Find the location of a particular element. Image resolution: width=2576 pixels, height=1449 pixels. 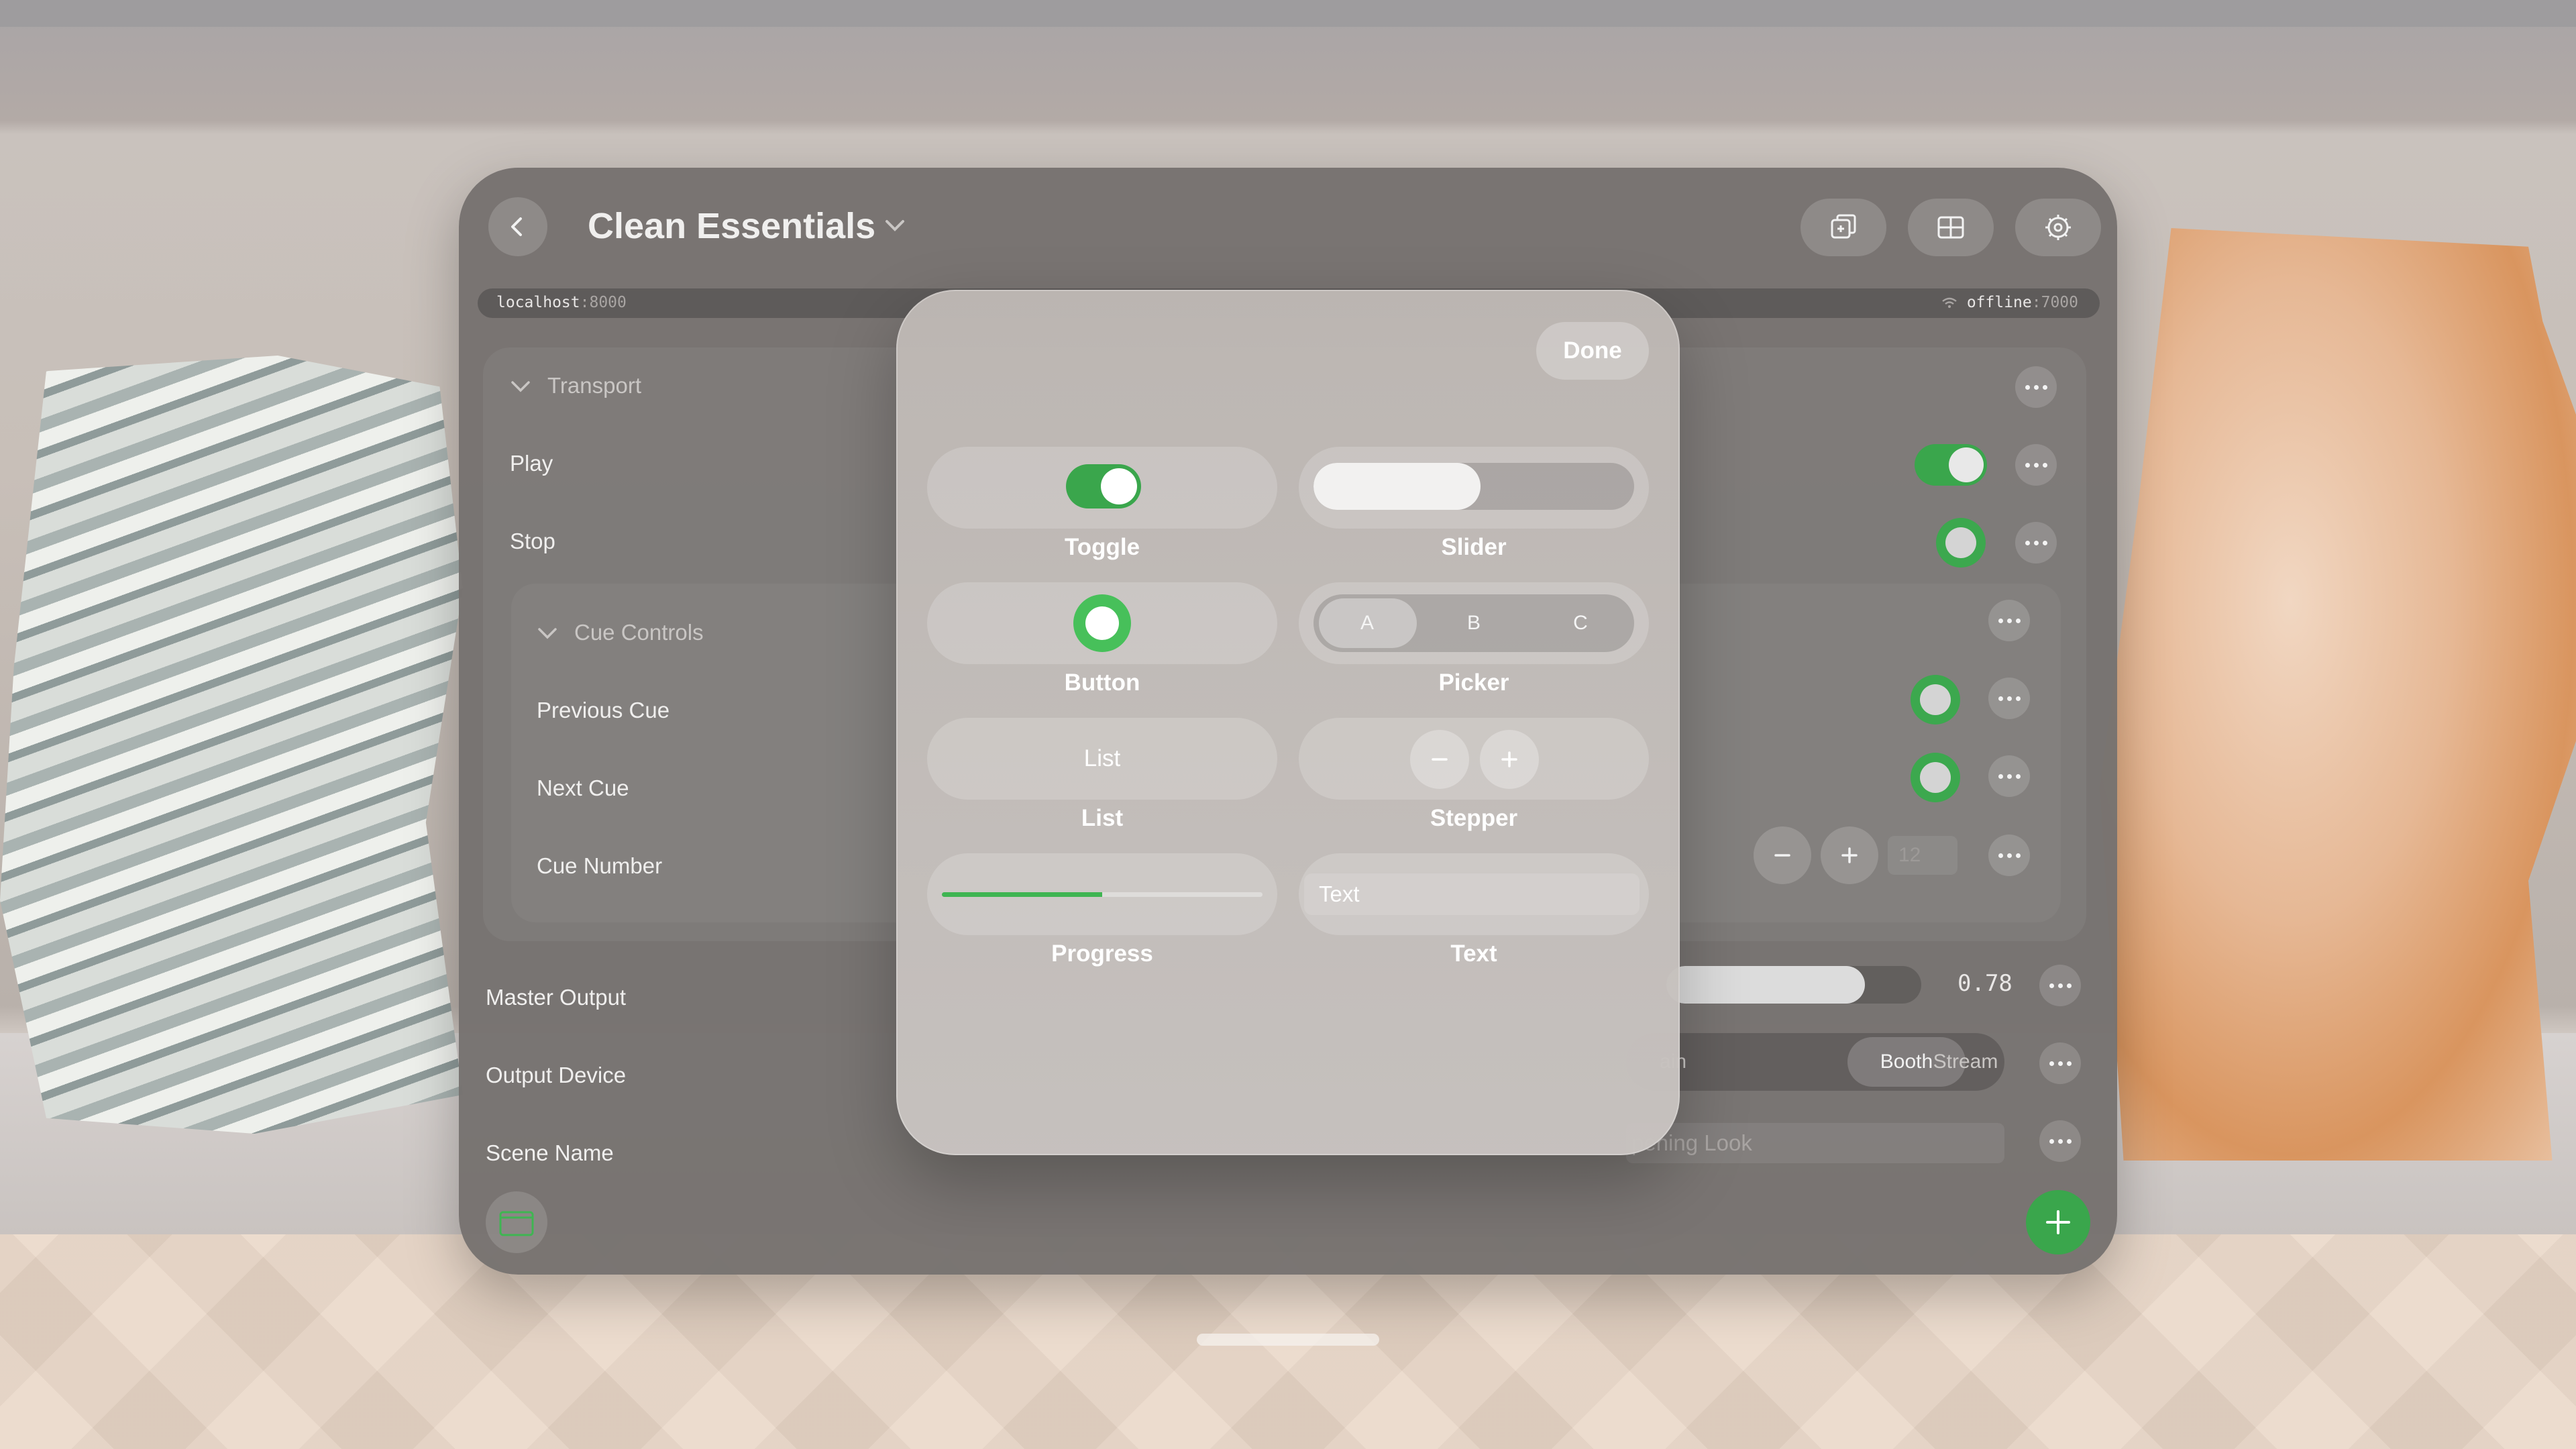

row-play-label: Play is located at coordinates (531, 463).